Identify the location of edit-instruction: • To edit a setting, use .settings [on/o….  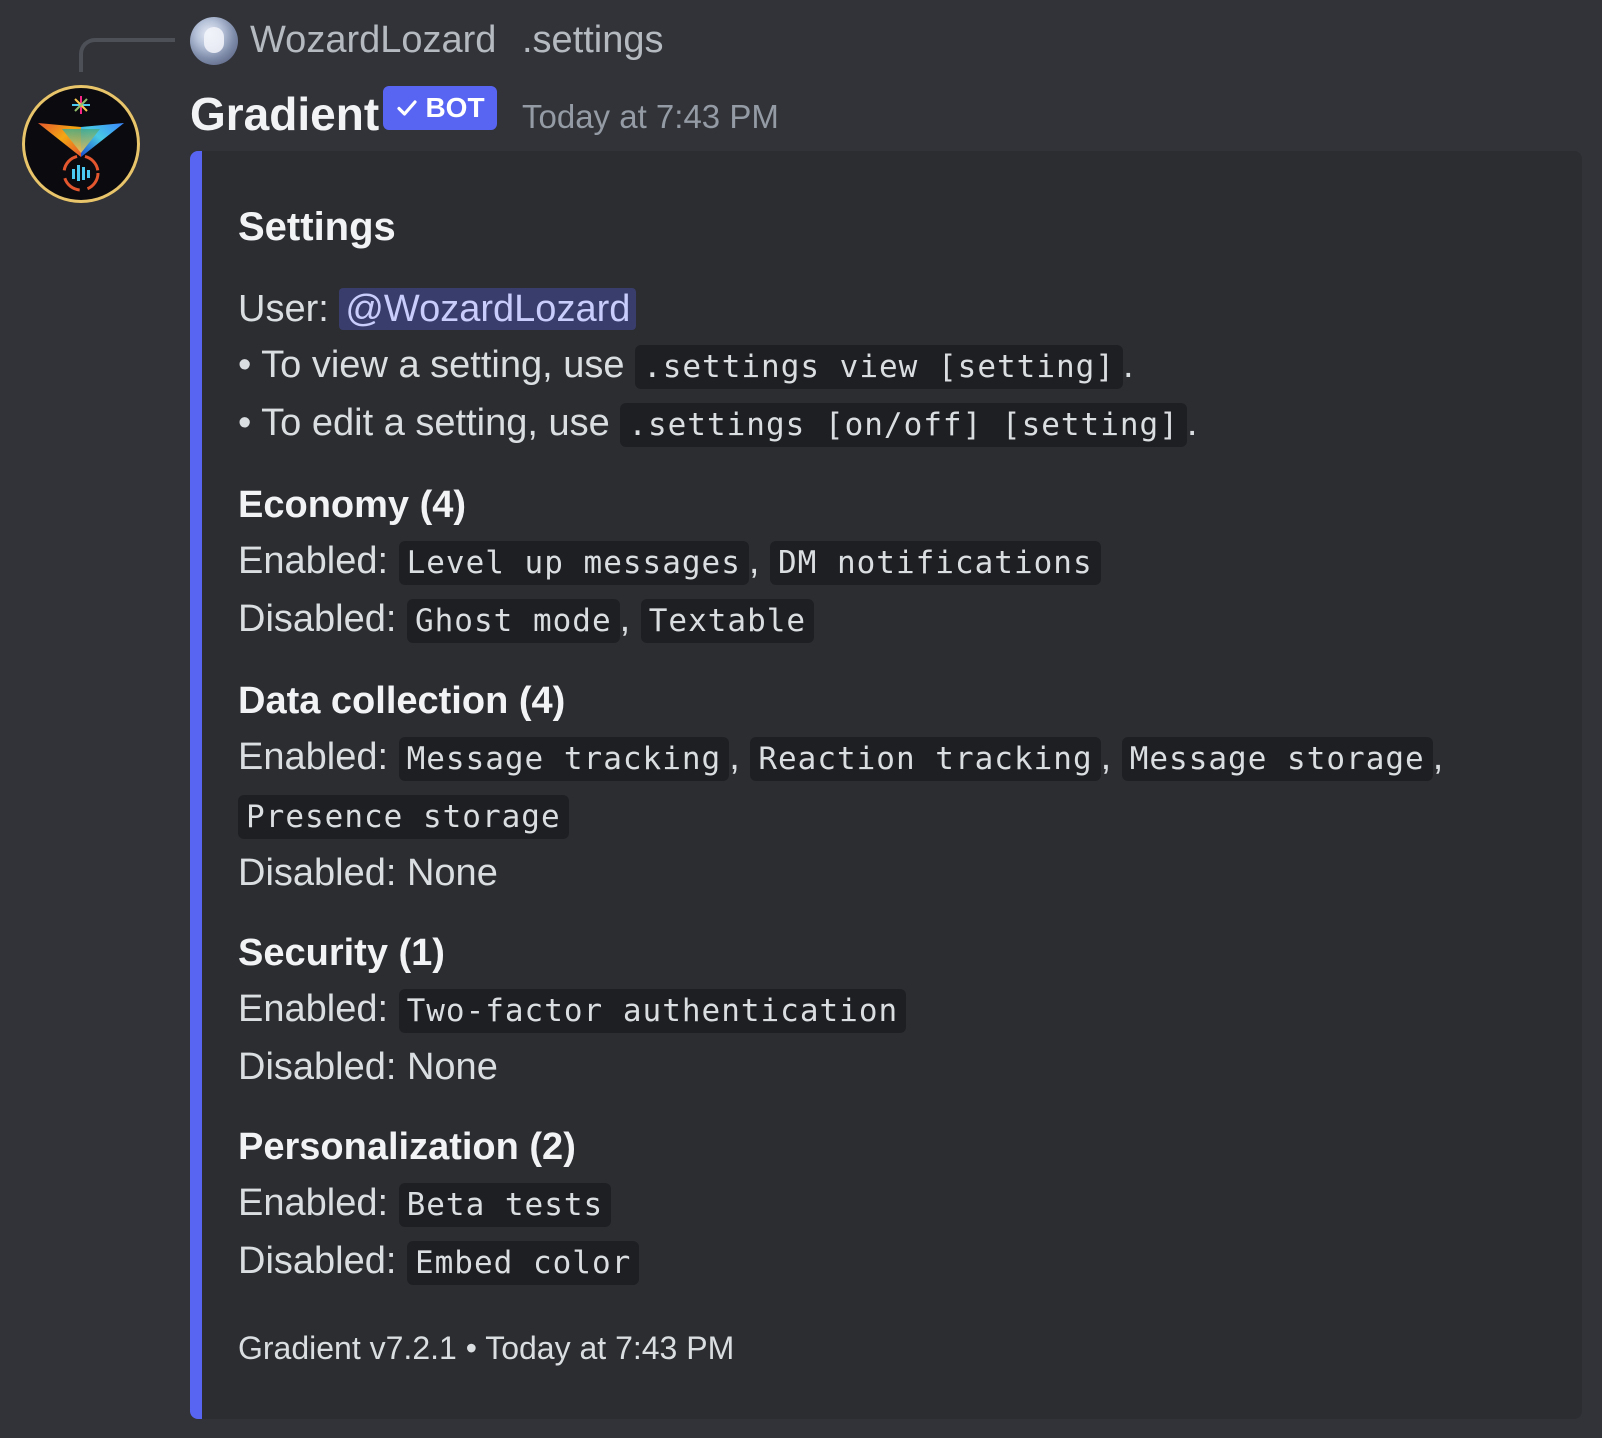
(895, 424).